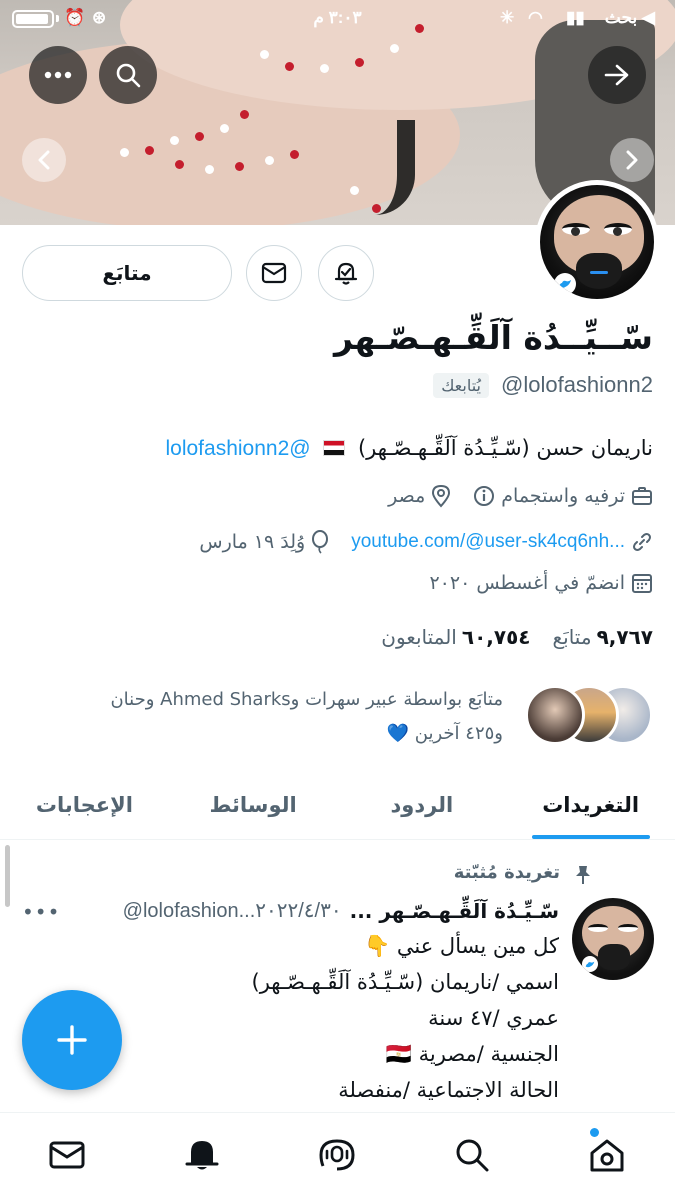 The height and width of the screenshot is (1200, 675). I want to click on pushpin-icon, so click(583, 877).